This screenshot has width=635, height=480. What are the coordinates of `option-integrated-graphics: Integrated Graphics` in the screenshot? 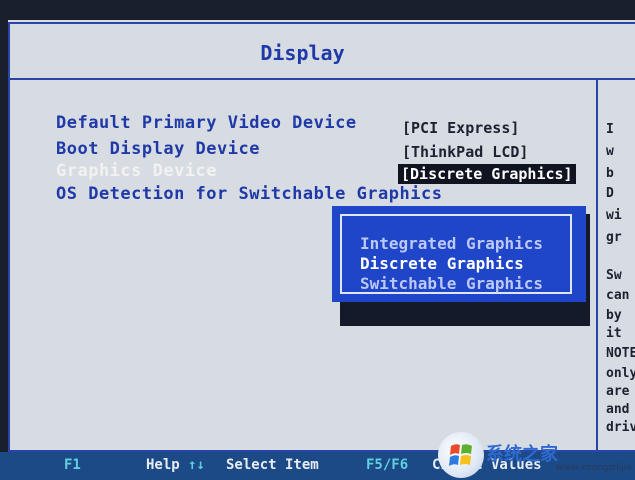 It's located at (451, 243).